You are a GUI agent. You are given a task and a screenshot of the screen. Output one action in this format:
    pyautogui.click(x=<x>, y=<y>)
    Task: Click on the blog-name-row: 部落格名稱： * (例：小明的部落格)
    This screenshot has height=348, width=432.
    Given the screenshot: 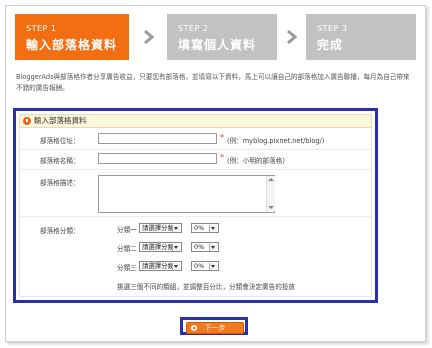 What is the action you would take?
    pyautogui.click(x=195, y=159)
    